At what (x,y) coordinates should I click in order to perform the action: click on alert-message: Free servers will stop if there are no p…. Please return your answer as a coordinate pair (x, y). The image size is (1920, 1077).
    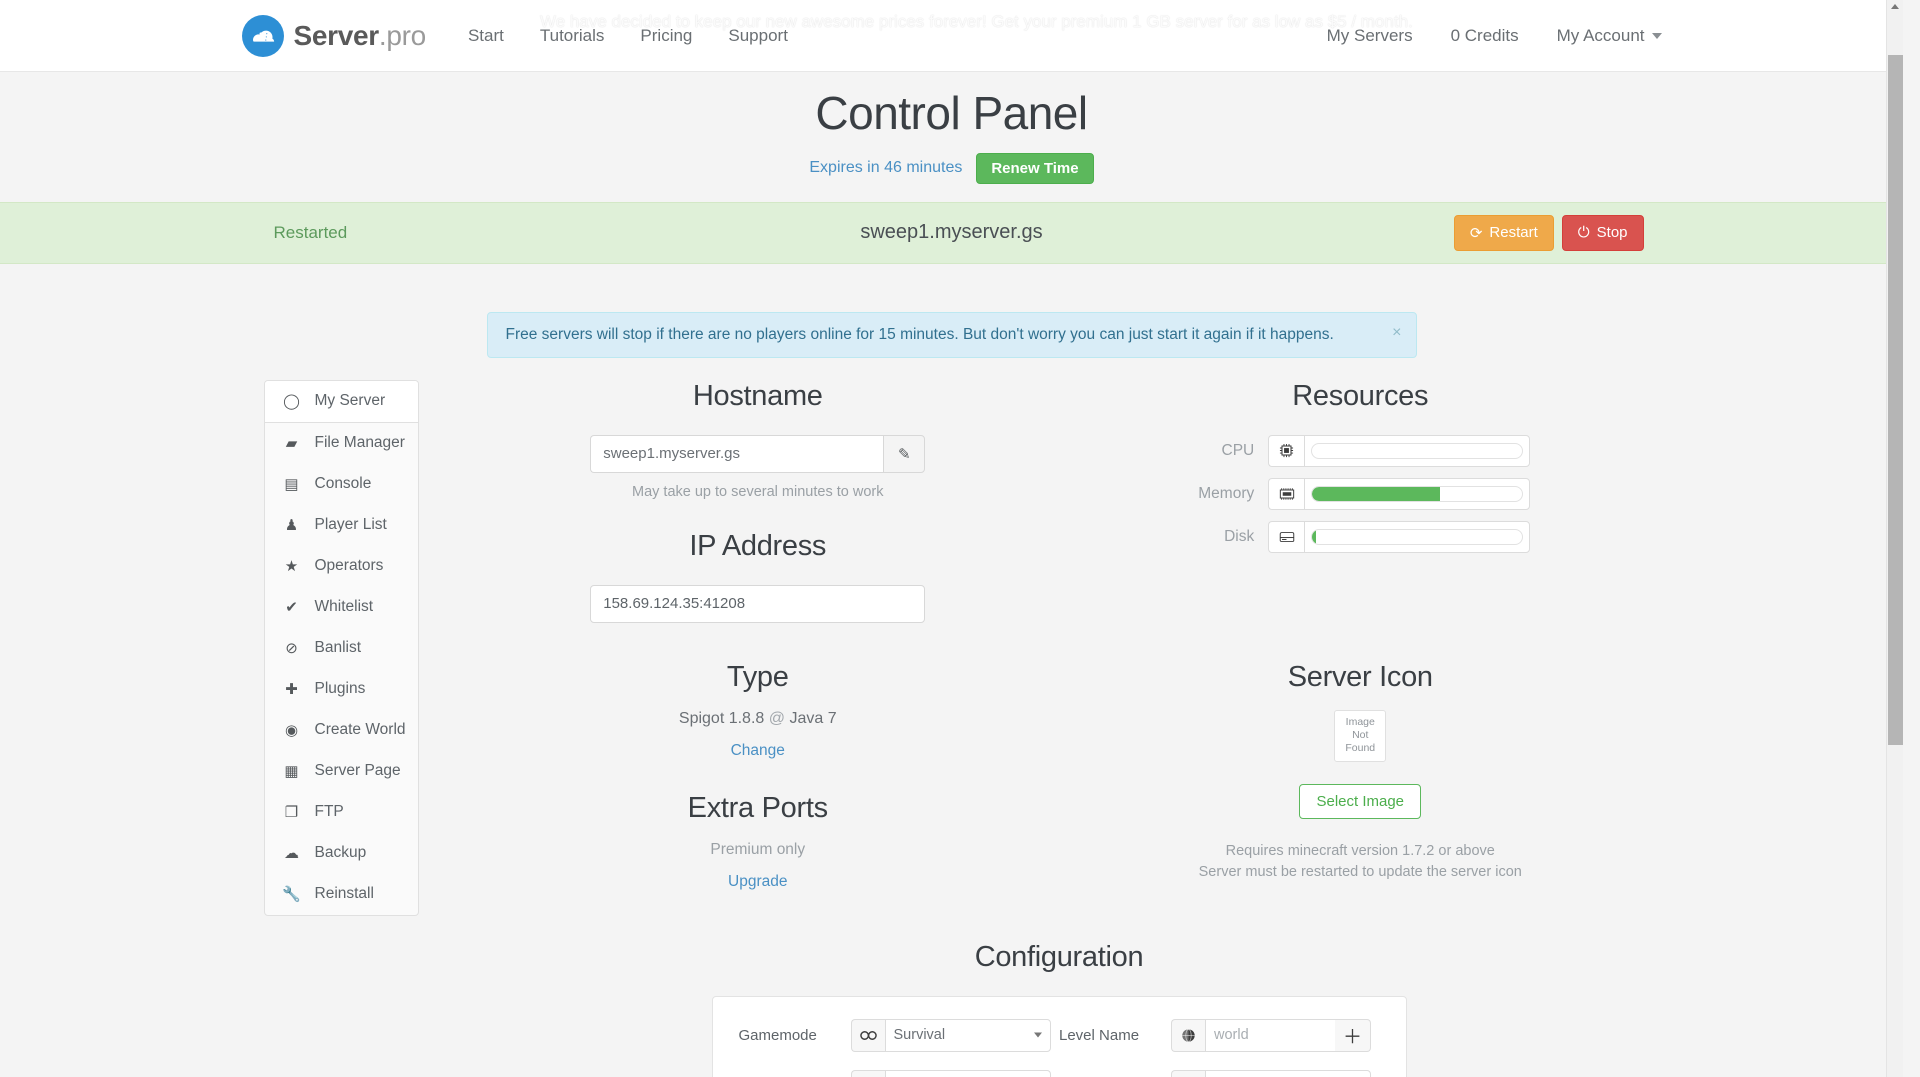
    Looking at the image, I should click on (919, 334).